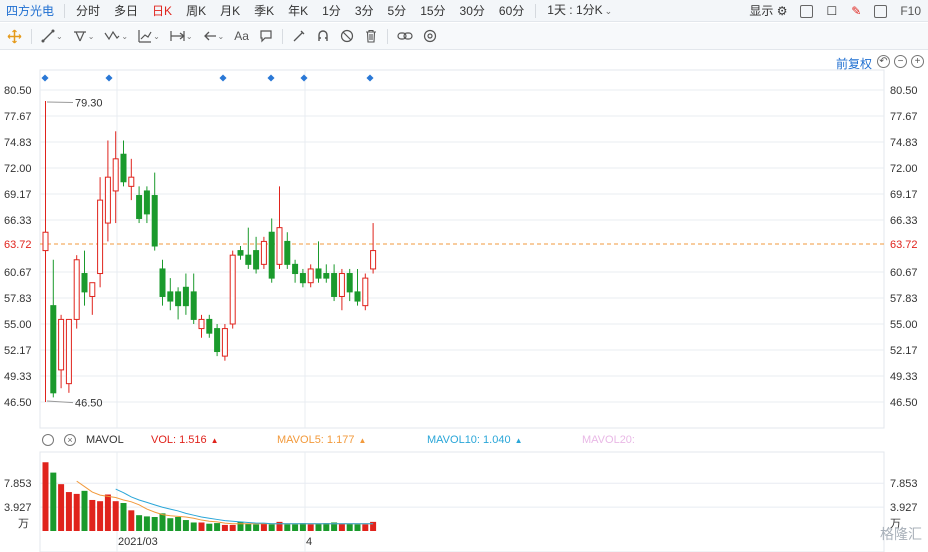 This screenshot has height=552, width=928. What do you see at coordinates (18, 195) in the screenshot?
I see `y-tick-left: 69.17` at bounding box center [18, 195].